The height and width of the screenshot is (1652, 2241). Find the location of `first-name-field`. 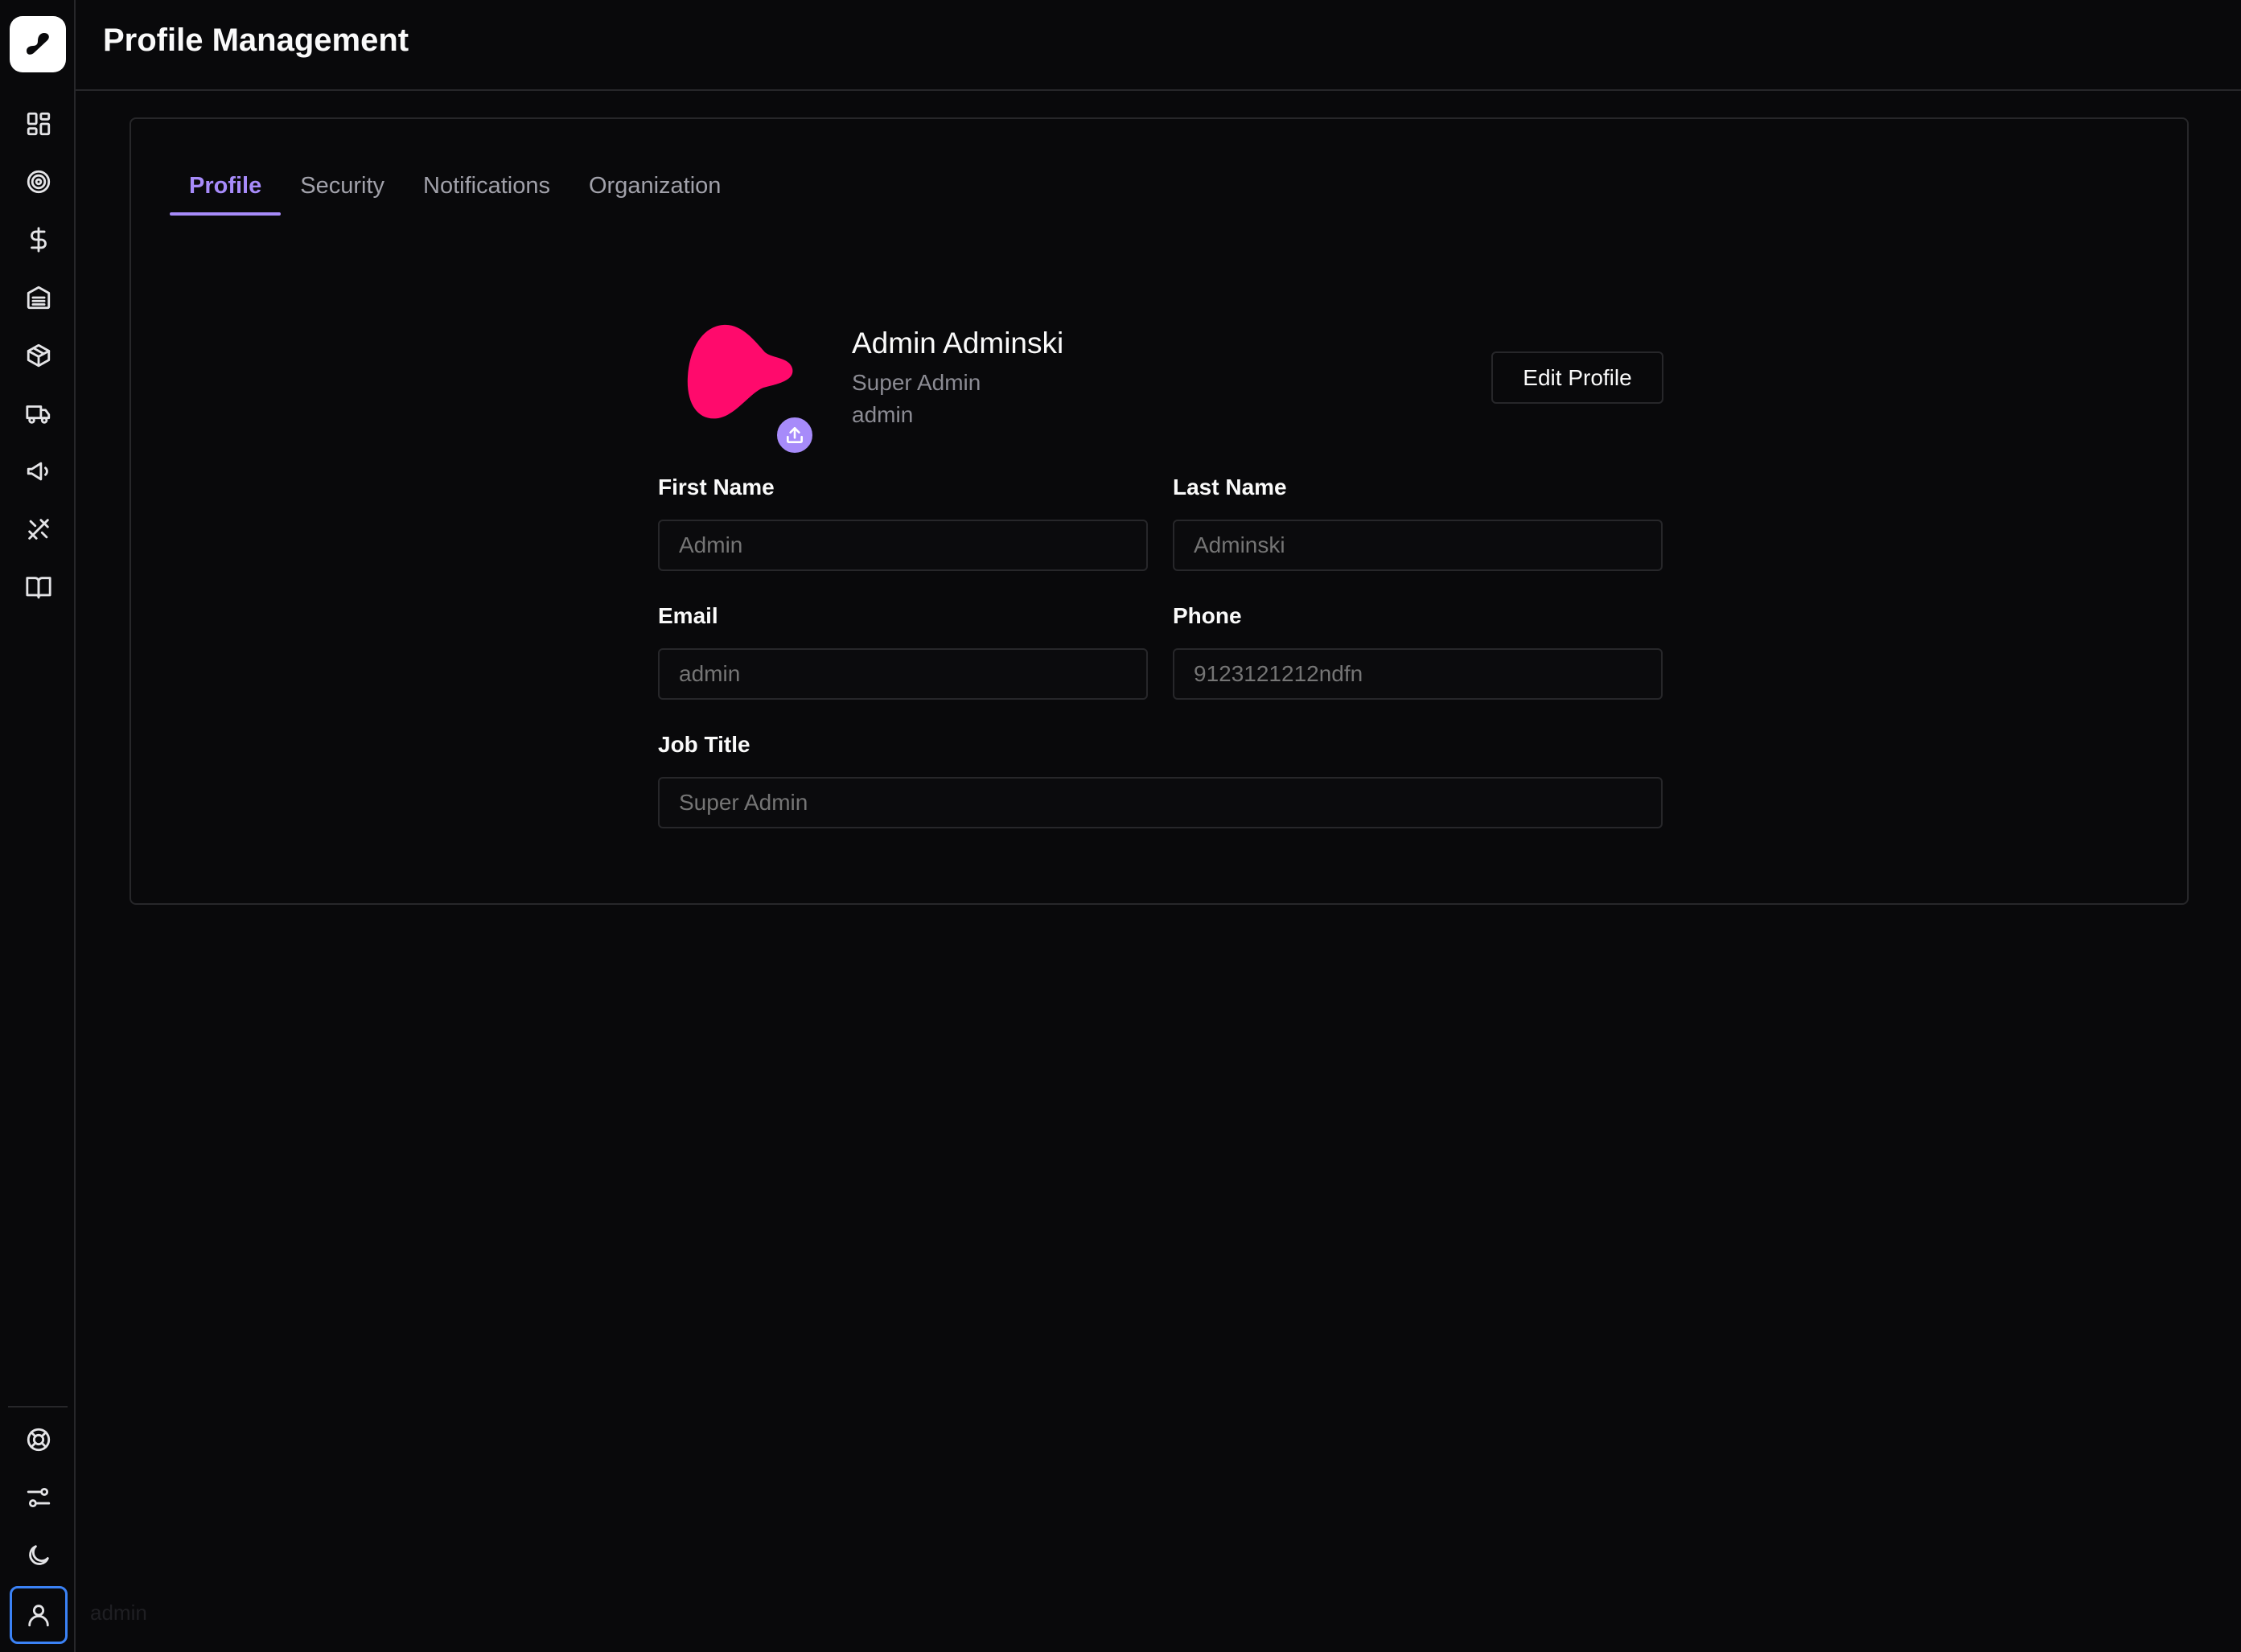

first-name-field is located at coordinates (903, 545).